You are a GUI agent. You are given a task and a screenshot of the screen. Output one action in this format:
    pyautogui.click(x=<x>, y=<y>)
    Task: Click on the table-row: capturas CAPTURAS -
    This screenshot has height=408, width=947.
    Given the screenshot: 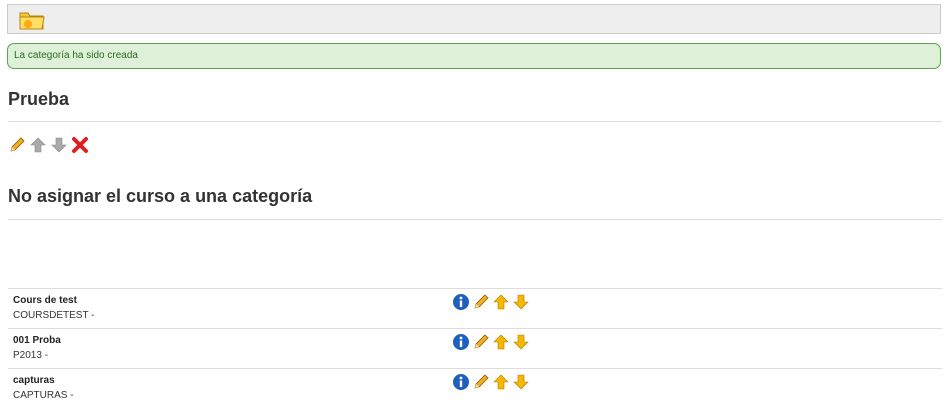 What is the action you would take?
    pyautogui.click(x=475, y=388)
    